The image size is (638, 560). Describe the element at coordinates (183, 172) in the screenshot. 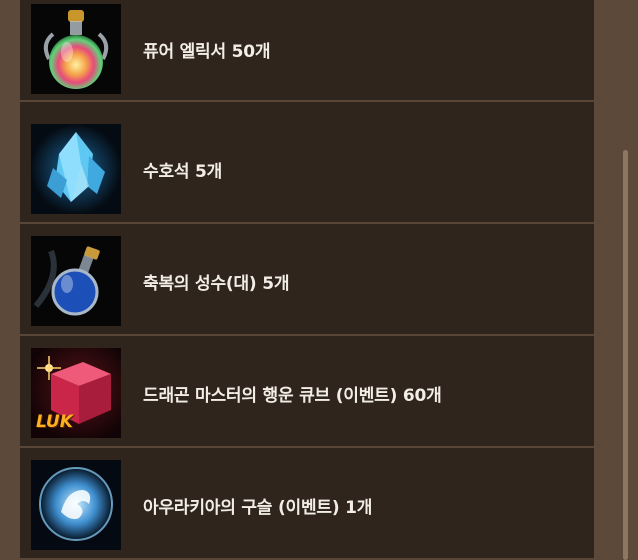

I see `item-label: 수호석 5개` at that location.